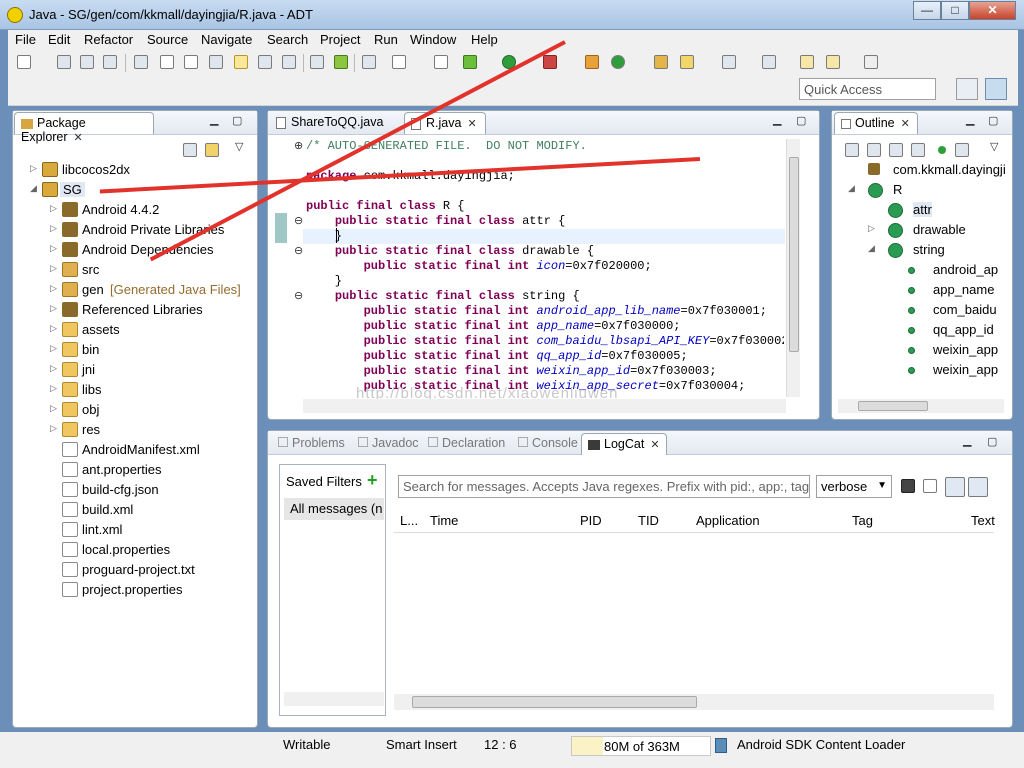 This screenshot has height=768, width=1024. What do you see at coordinates (136, 470) in the screenshot?
I see `tree-item: ant.properties` at bounding box center [136, 470].